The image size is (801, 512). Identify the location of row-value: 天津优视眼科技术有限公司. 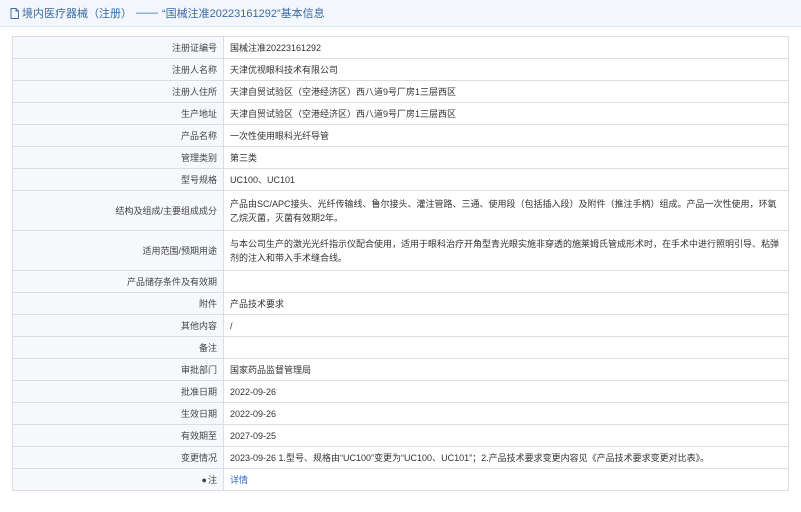
(506, 69).